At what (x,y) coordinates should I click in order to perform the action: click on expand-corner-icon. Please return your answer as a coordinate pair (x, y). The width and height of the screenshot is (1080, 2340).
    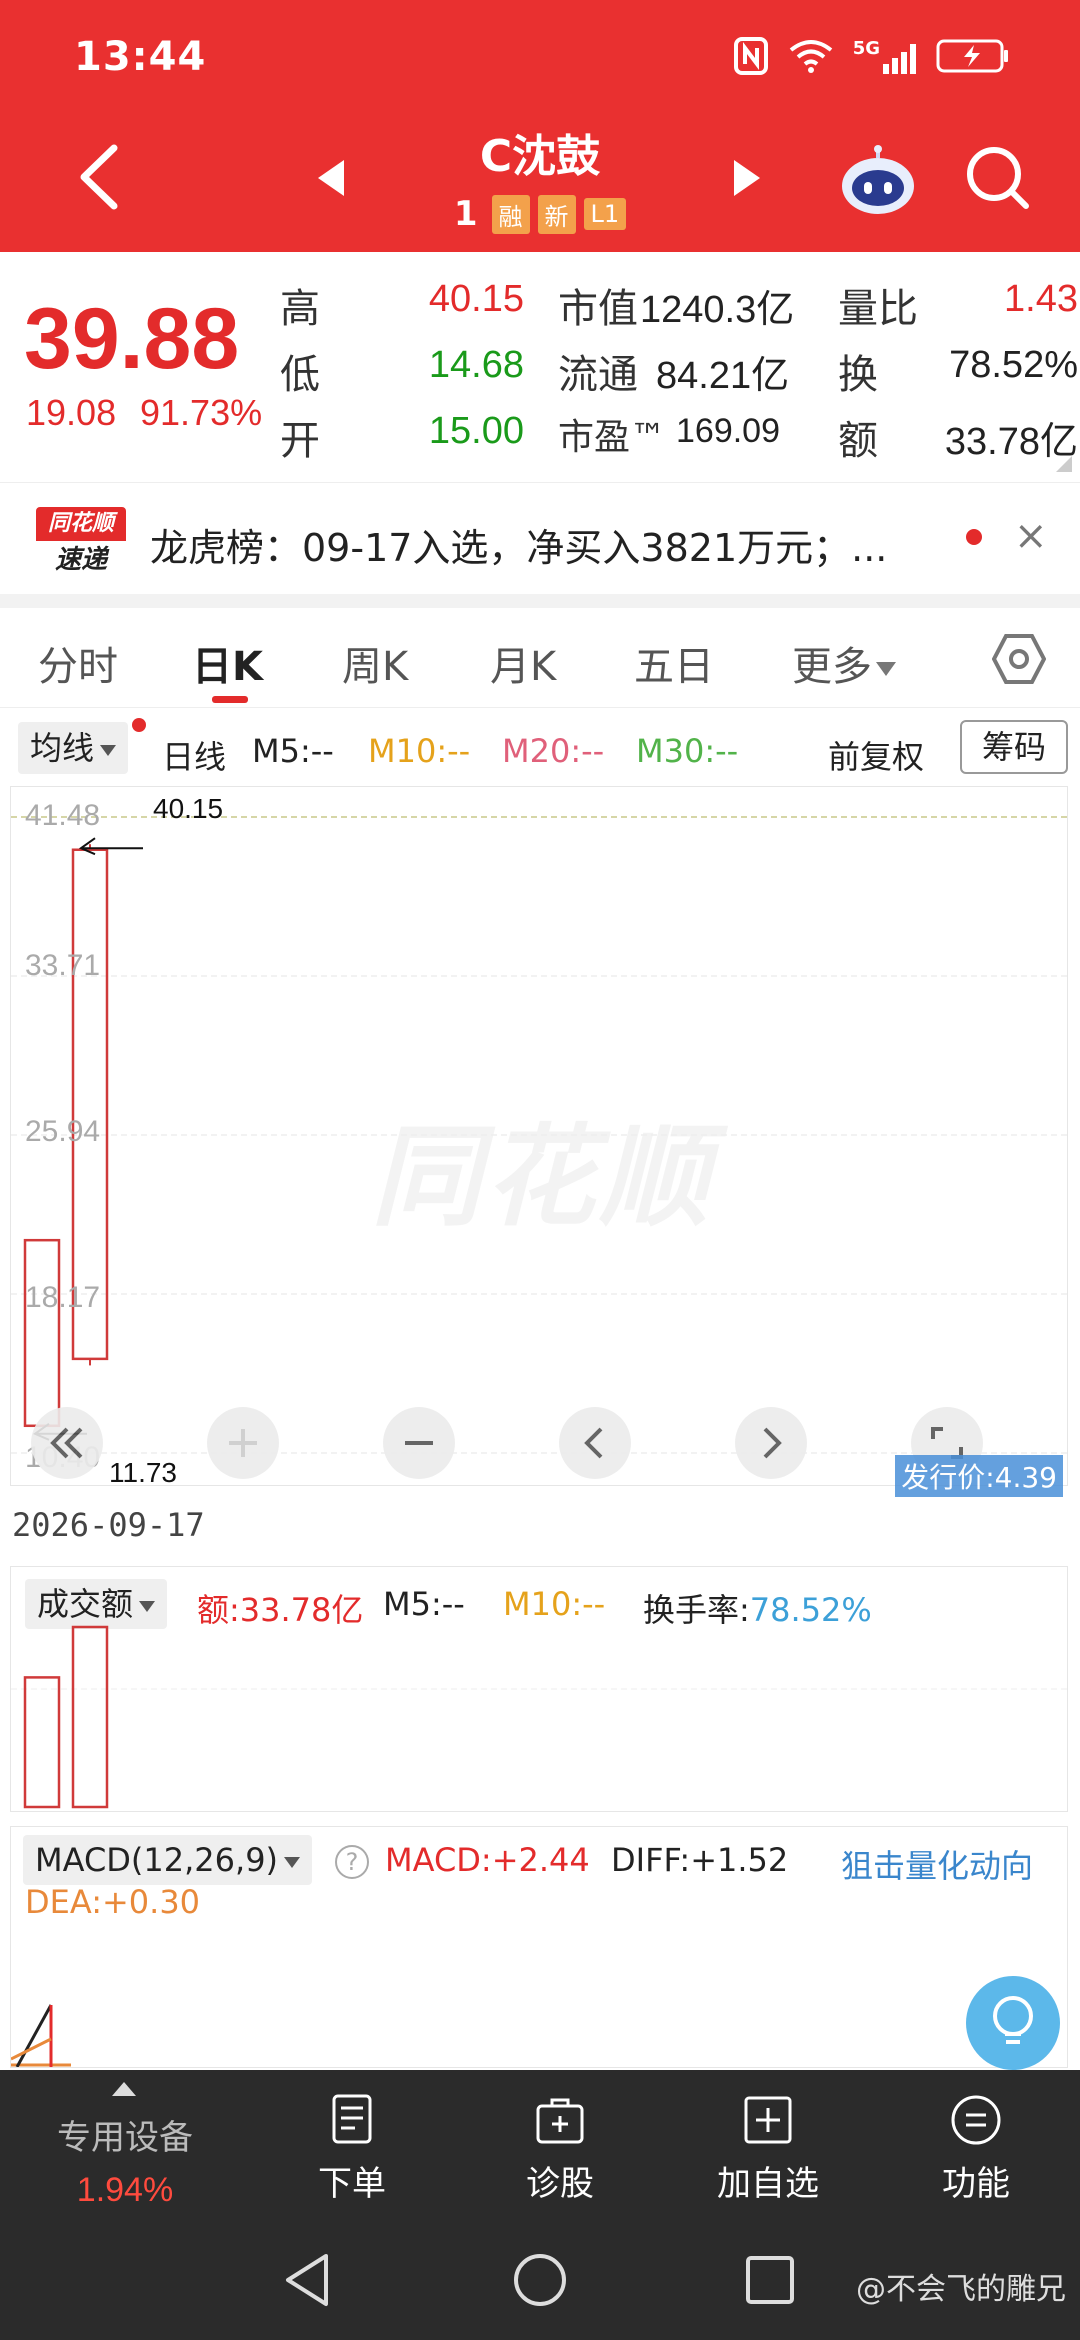
    Looking at the image, I should click on (1064, 464).